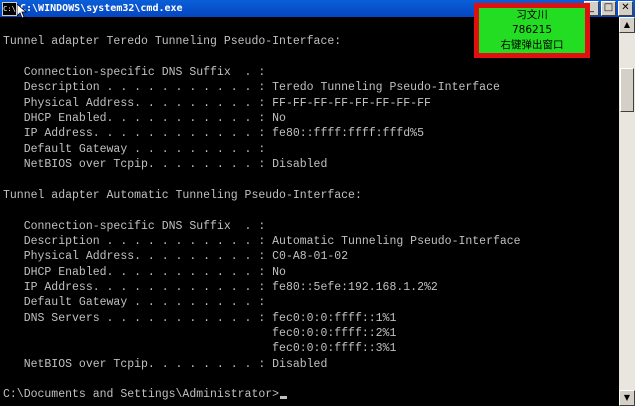 The width and height of the screenshot is (635, 406). What do you see at coordinates (532, 15) in the screenshot?
I see `overlay-name: 习文川` at bounding box center [532, 15].